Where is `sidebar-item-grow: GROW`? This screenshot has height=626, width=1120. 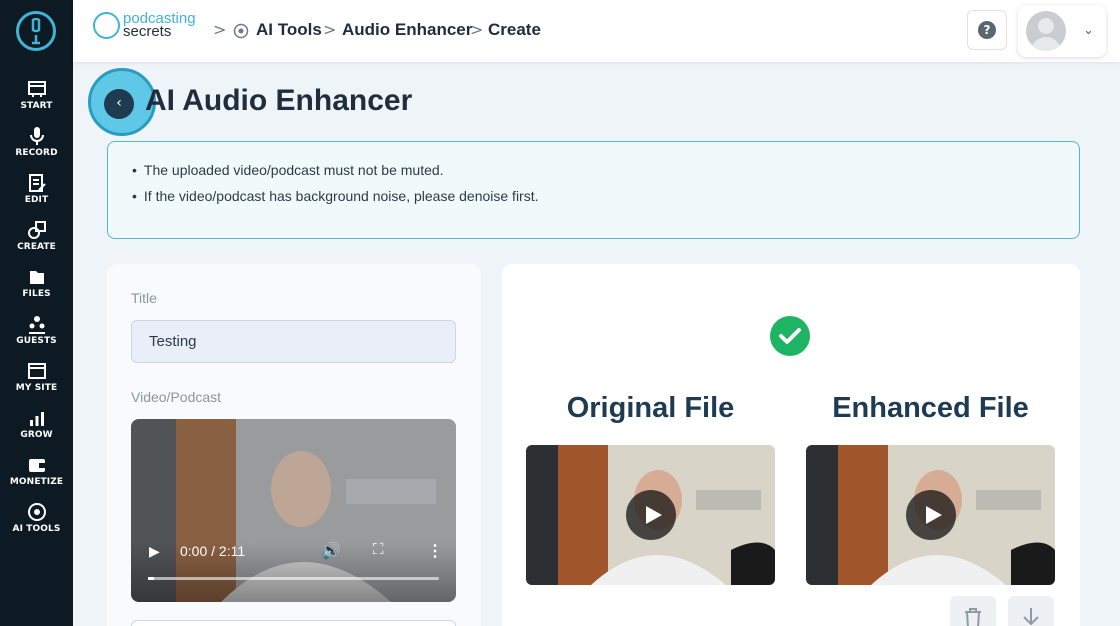 sidebar-item-grow: GROW is located at coordinates (36, 424).